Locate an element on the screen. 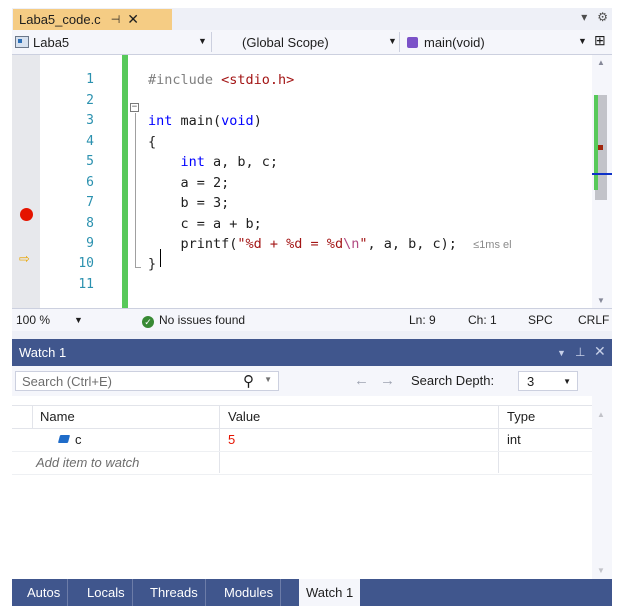 The image size is (624, 610). code-line-8: c = a + b; is located at coordinates (205, 224).